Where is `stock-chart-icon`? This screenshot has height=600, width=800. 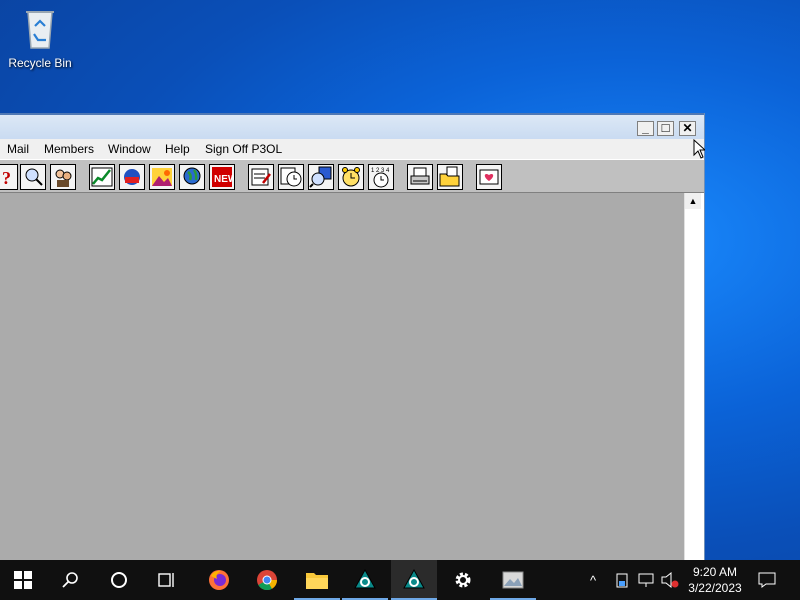 stock-chart-icon is located at coordinates (102, 177).